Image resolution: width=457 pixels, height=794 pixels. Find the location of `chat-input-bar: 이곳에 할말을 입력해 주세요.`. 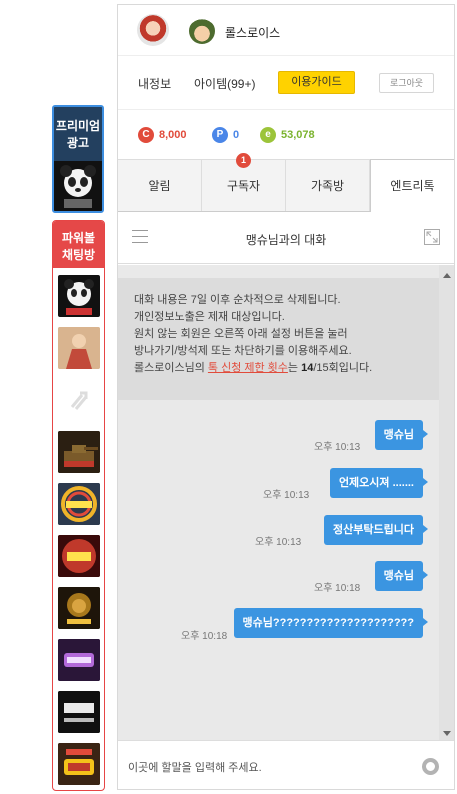

chat-input-bar: 이곳에 할말을 입력해 주세요. is located at coordinates (286, 764).